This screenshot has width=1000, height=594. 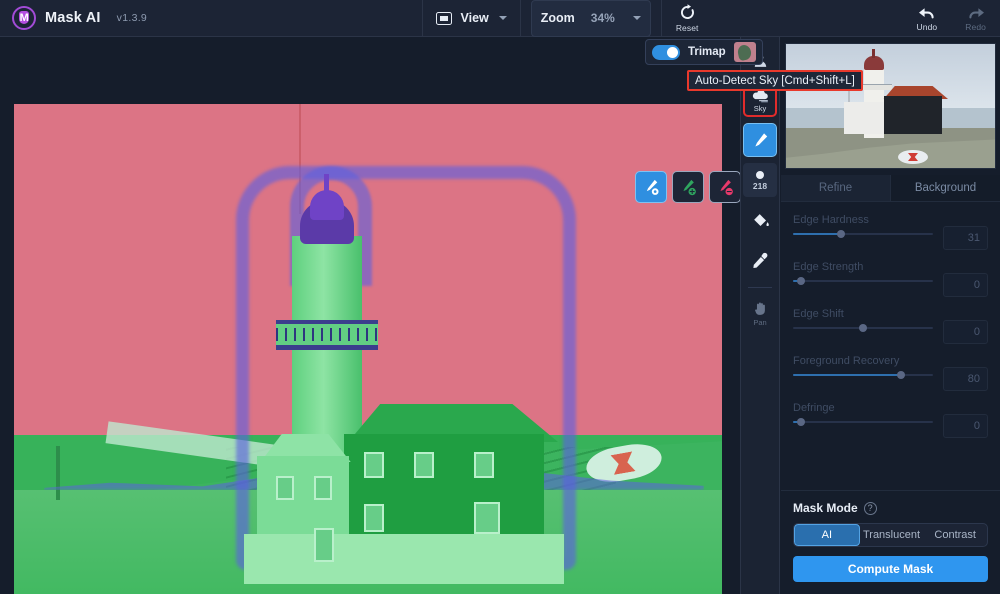 What do you see at coordinates (863, 422) in the screenshot?
I see `defringe-slider` at bounding box center [863, 422].